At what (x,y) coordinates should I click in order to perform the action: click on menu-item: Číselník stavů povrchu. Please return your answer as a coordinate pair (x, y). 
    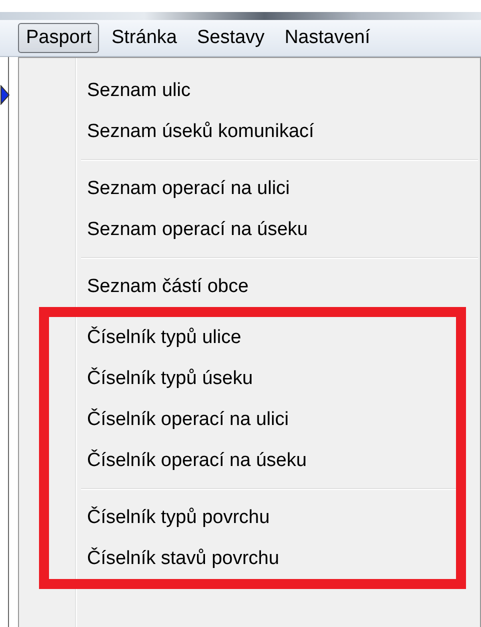
    Looking at the image, I should click on (252, 558).